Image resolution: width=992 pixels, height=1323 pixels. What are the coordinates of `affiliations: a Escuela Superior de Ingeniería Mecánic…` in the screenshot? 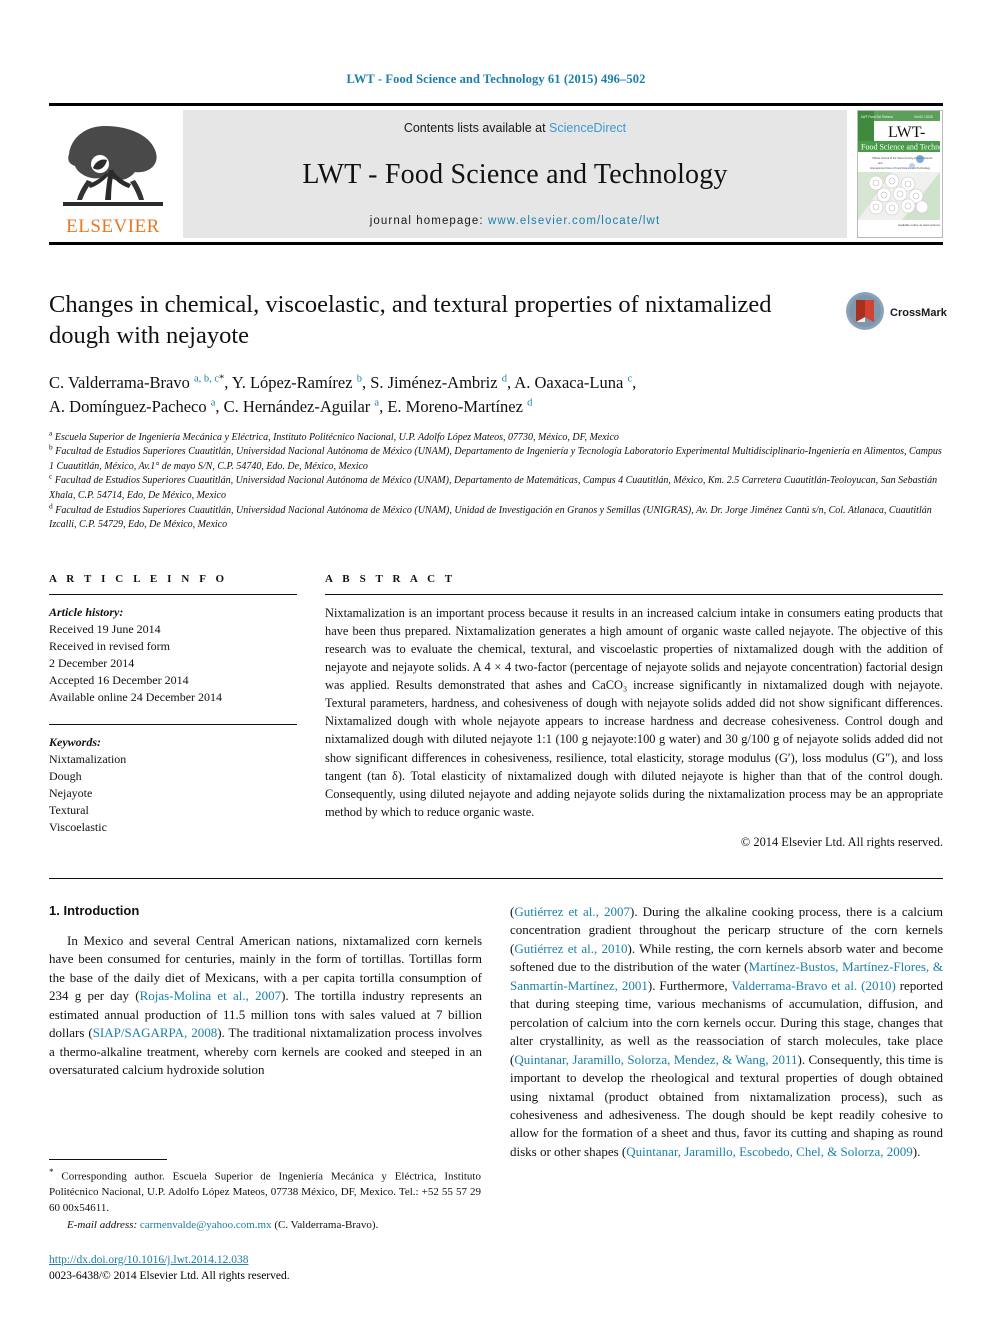 It's located at (496, 480).